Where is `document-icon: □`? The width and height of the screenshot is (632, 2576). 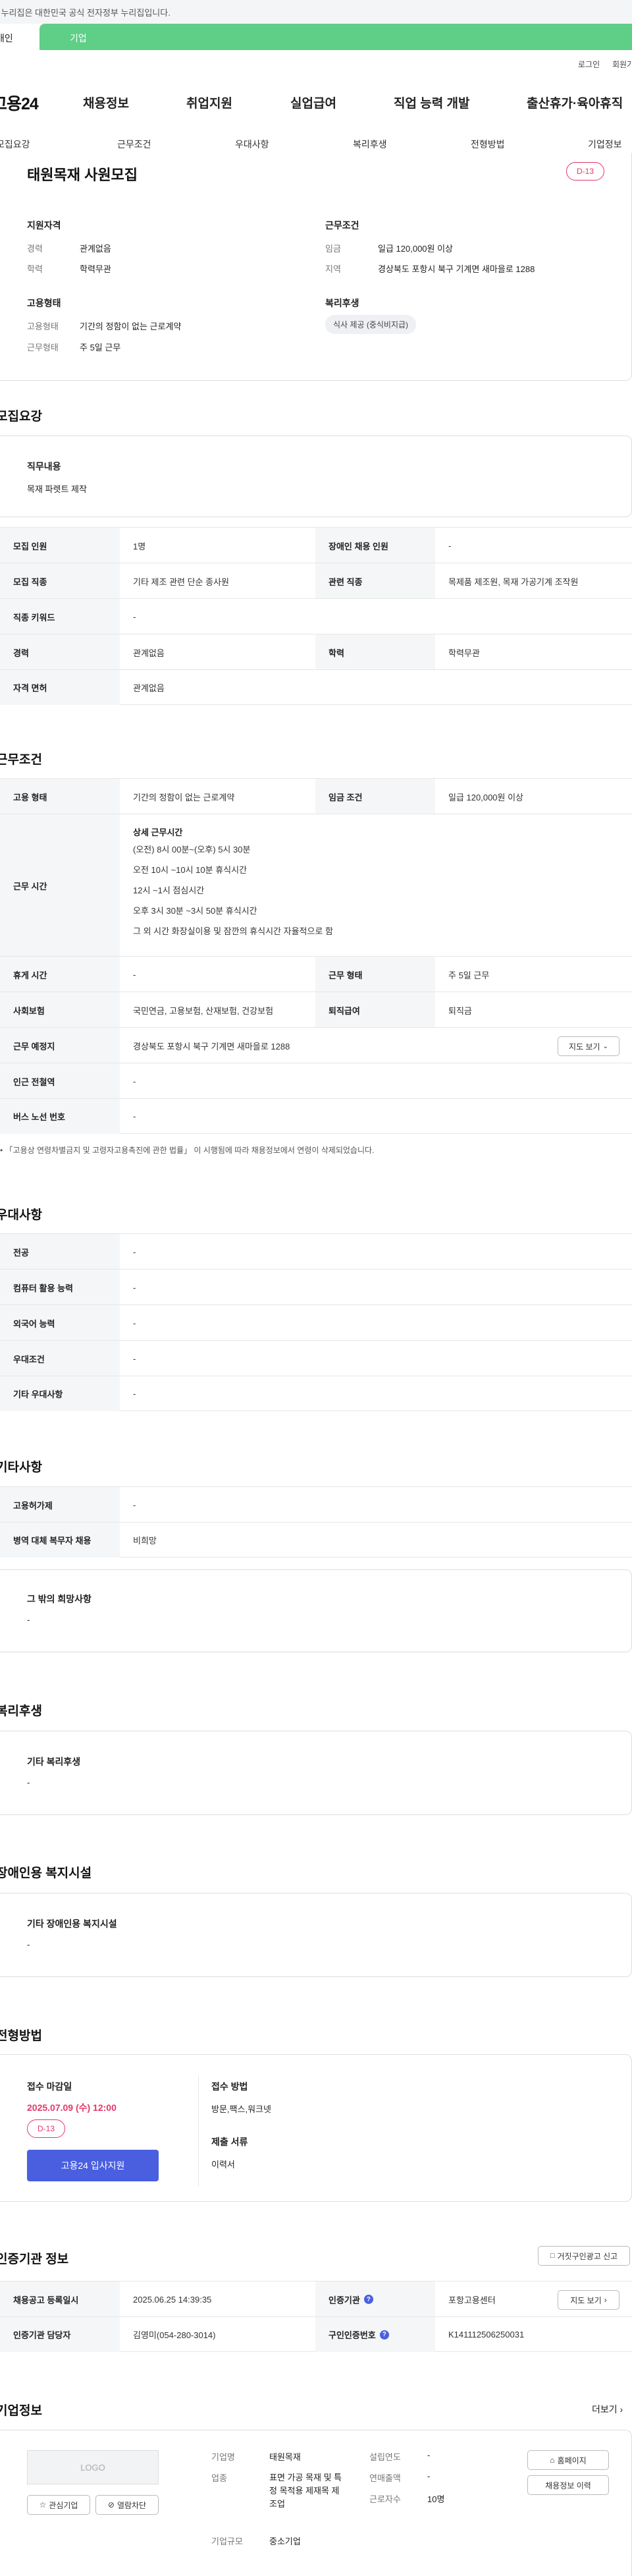
document-icon: □ is located at coordinates (552, 2256).